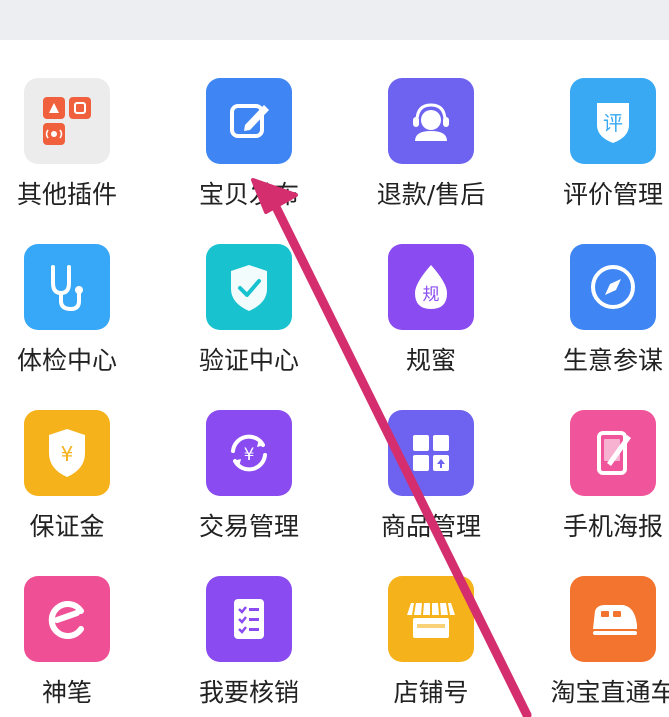 The width and height of the screenshot is (669, 717). I want to click on grid-item-label: 神笔, so click(66, 692).